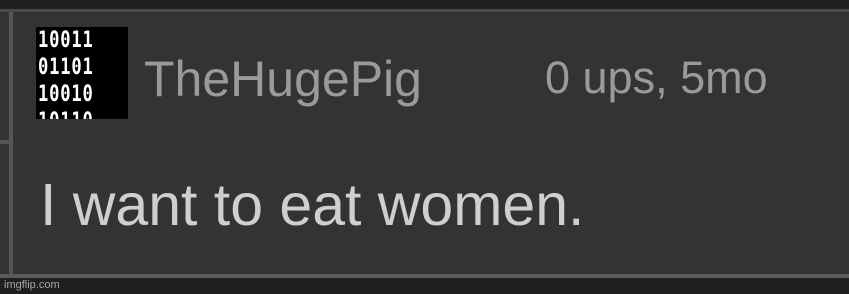 Image resolution: width=849 pixels, height=294 pixels. I want to click on avatar: 10011 01101 10010 10110, so click(82, 73).